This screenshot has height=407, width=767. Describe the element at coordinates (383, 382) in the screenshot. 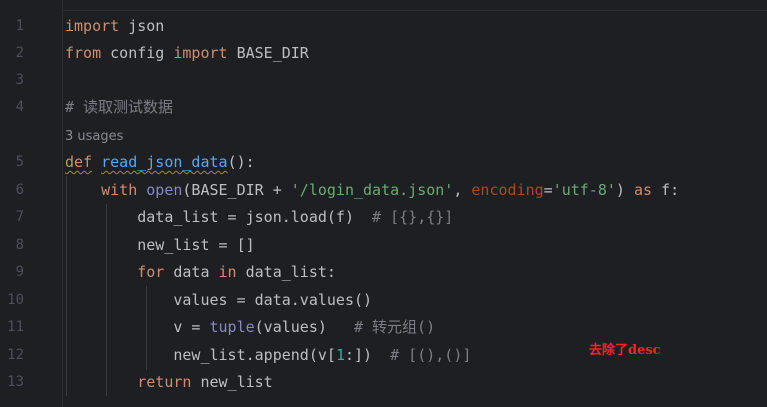

I see `code-line: 13 return new_list` at that location.